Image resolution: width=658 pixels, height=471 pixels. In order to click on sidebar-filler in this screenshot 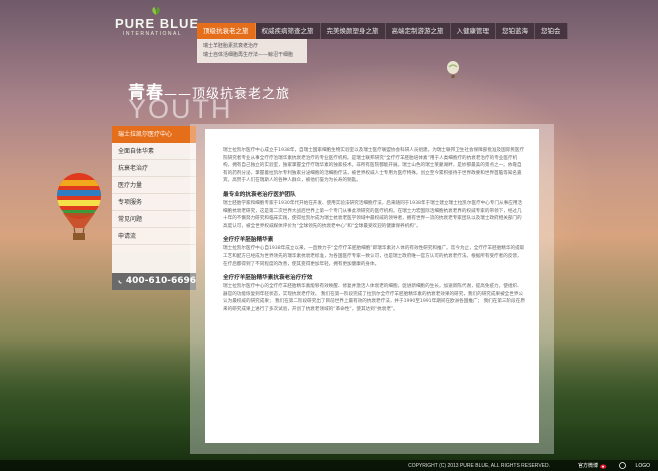, I will do `click(154, 259)`.